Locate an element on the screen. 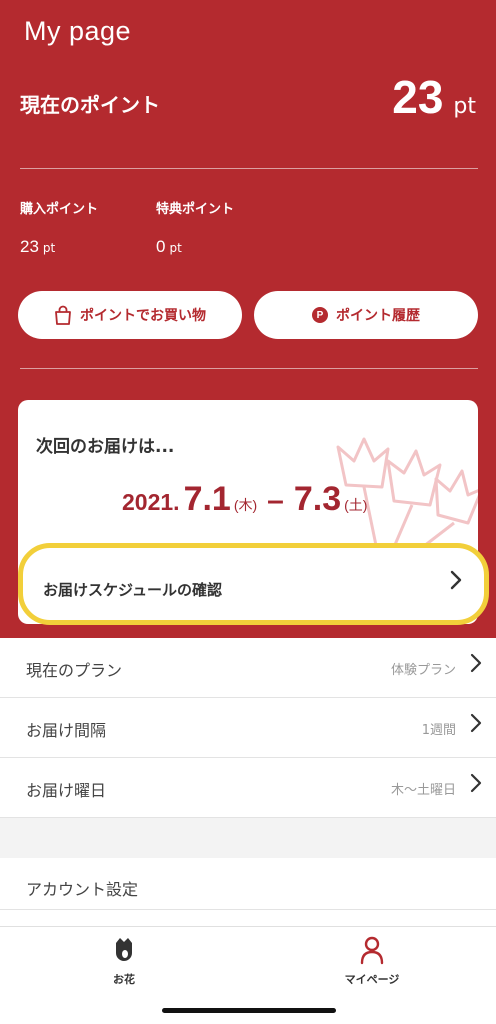 This screenshot has height=1024, width=496. account-settings-label: アカウント設定 is located at coordinates (82, 889).